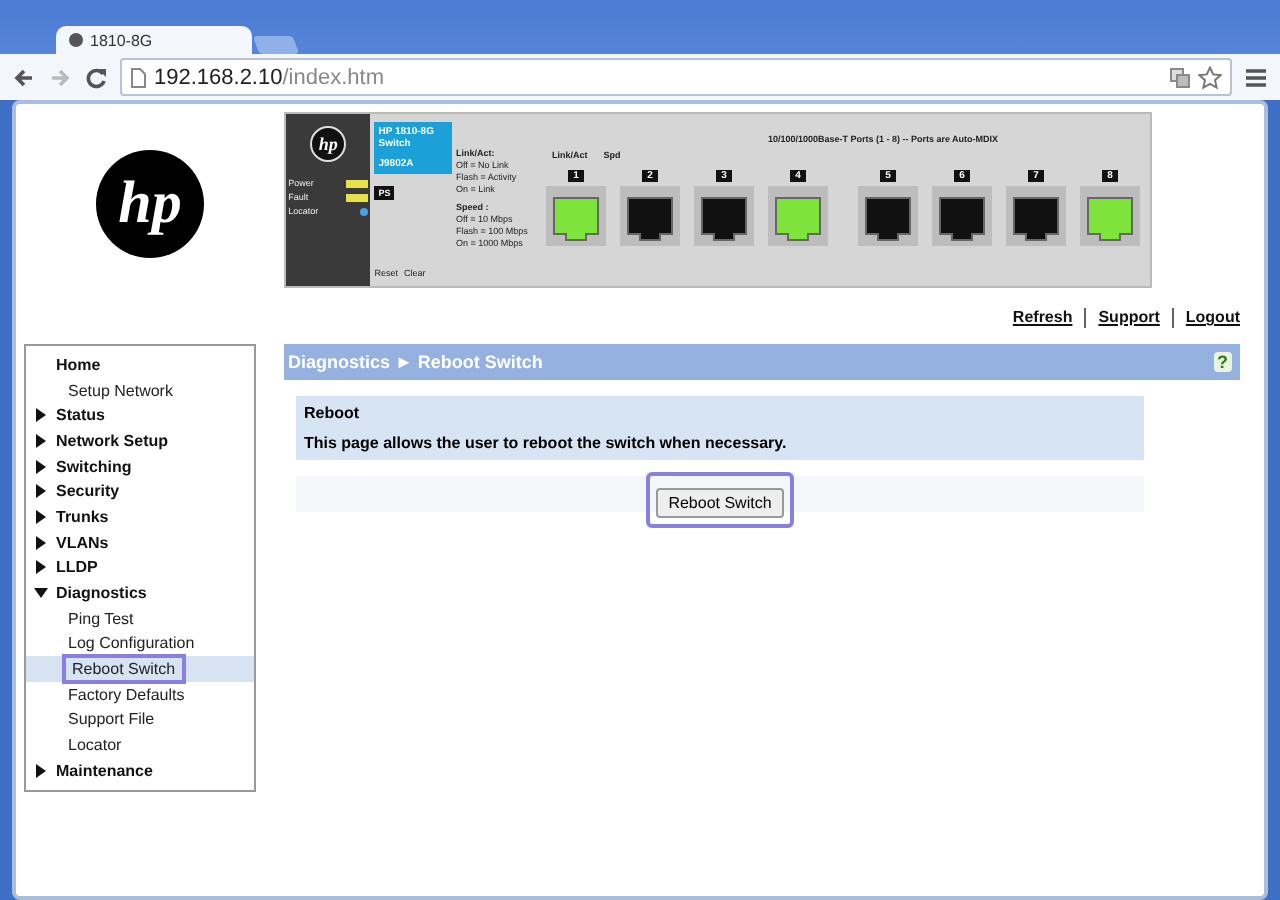 Image resolution: width=1280 pixels, height=900 pixels. Describe the element at coordinates (140, 694) in the screenshot. I see `menu-item: Factory Defaults` at that location.